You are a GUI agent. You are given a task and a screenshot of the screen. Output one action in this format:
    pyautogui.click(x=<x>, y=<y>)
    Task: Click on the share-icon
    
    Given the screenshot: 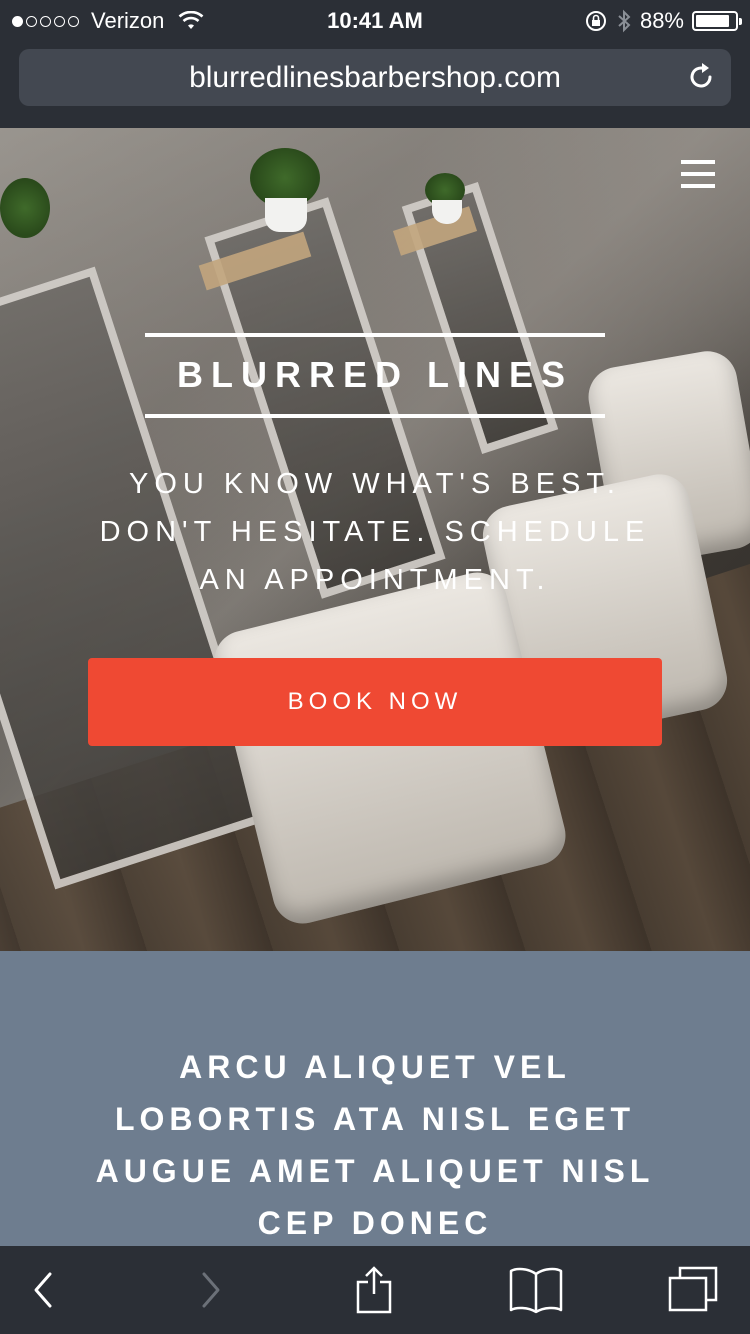 What is the action you would take?
    pyautogui.click(x=374, y=1290)
    